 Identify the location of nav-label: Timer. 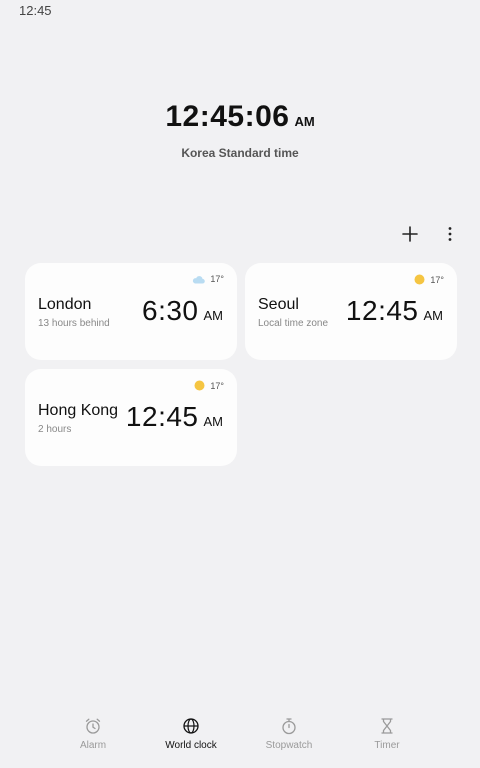
(387, 745).